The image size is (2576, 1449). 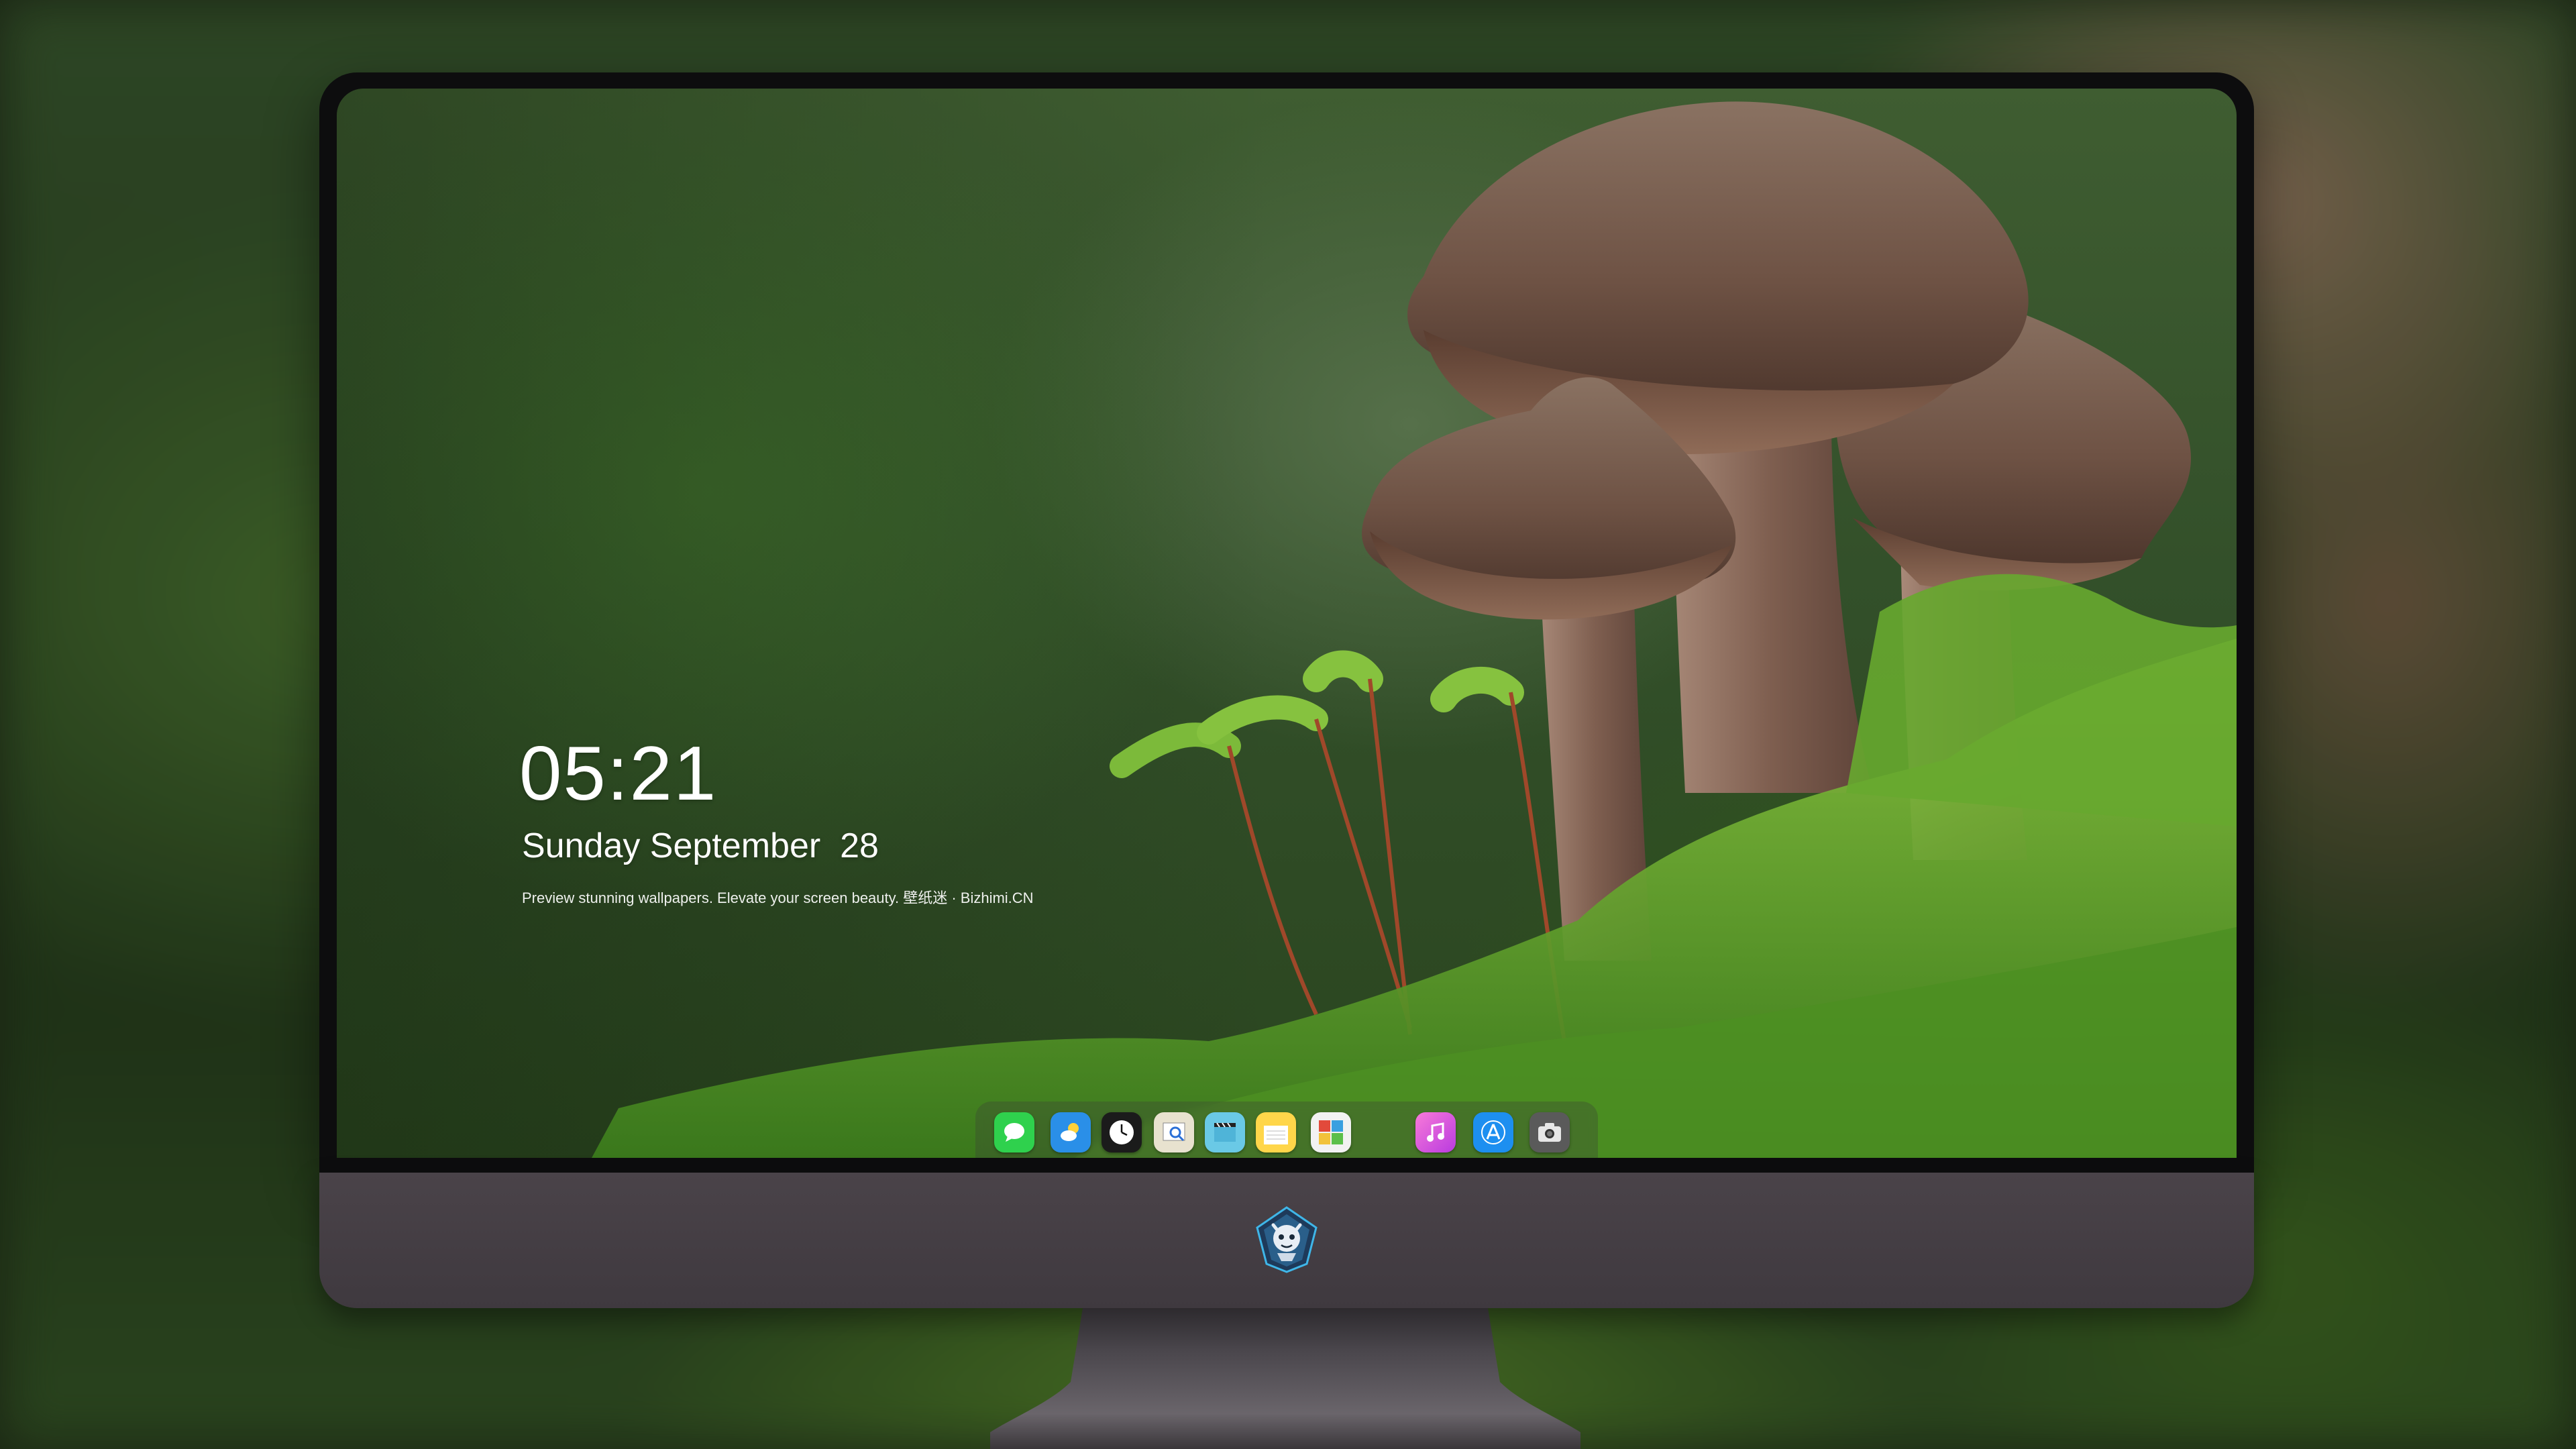 I want to click on lockscreen-date: Sunday September 28, so click(x=700, y=845).